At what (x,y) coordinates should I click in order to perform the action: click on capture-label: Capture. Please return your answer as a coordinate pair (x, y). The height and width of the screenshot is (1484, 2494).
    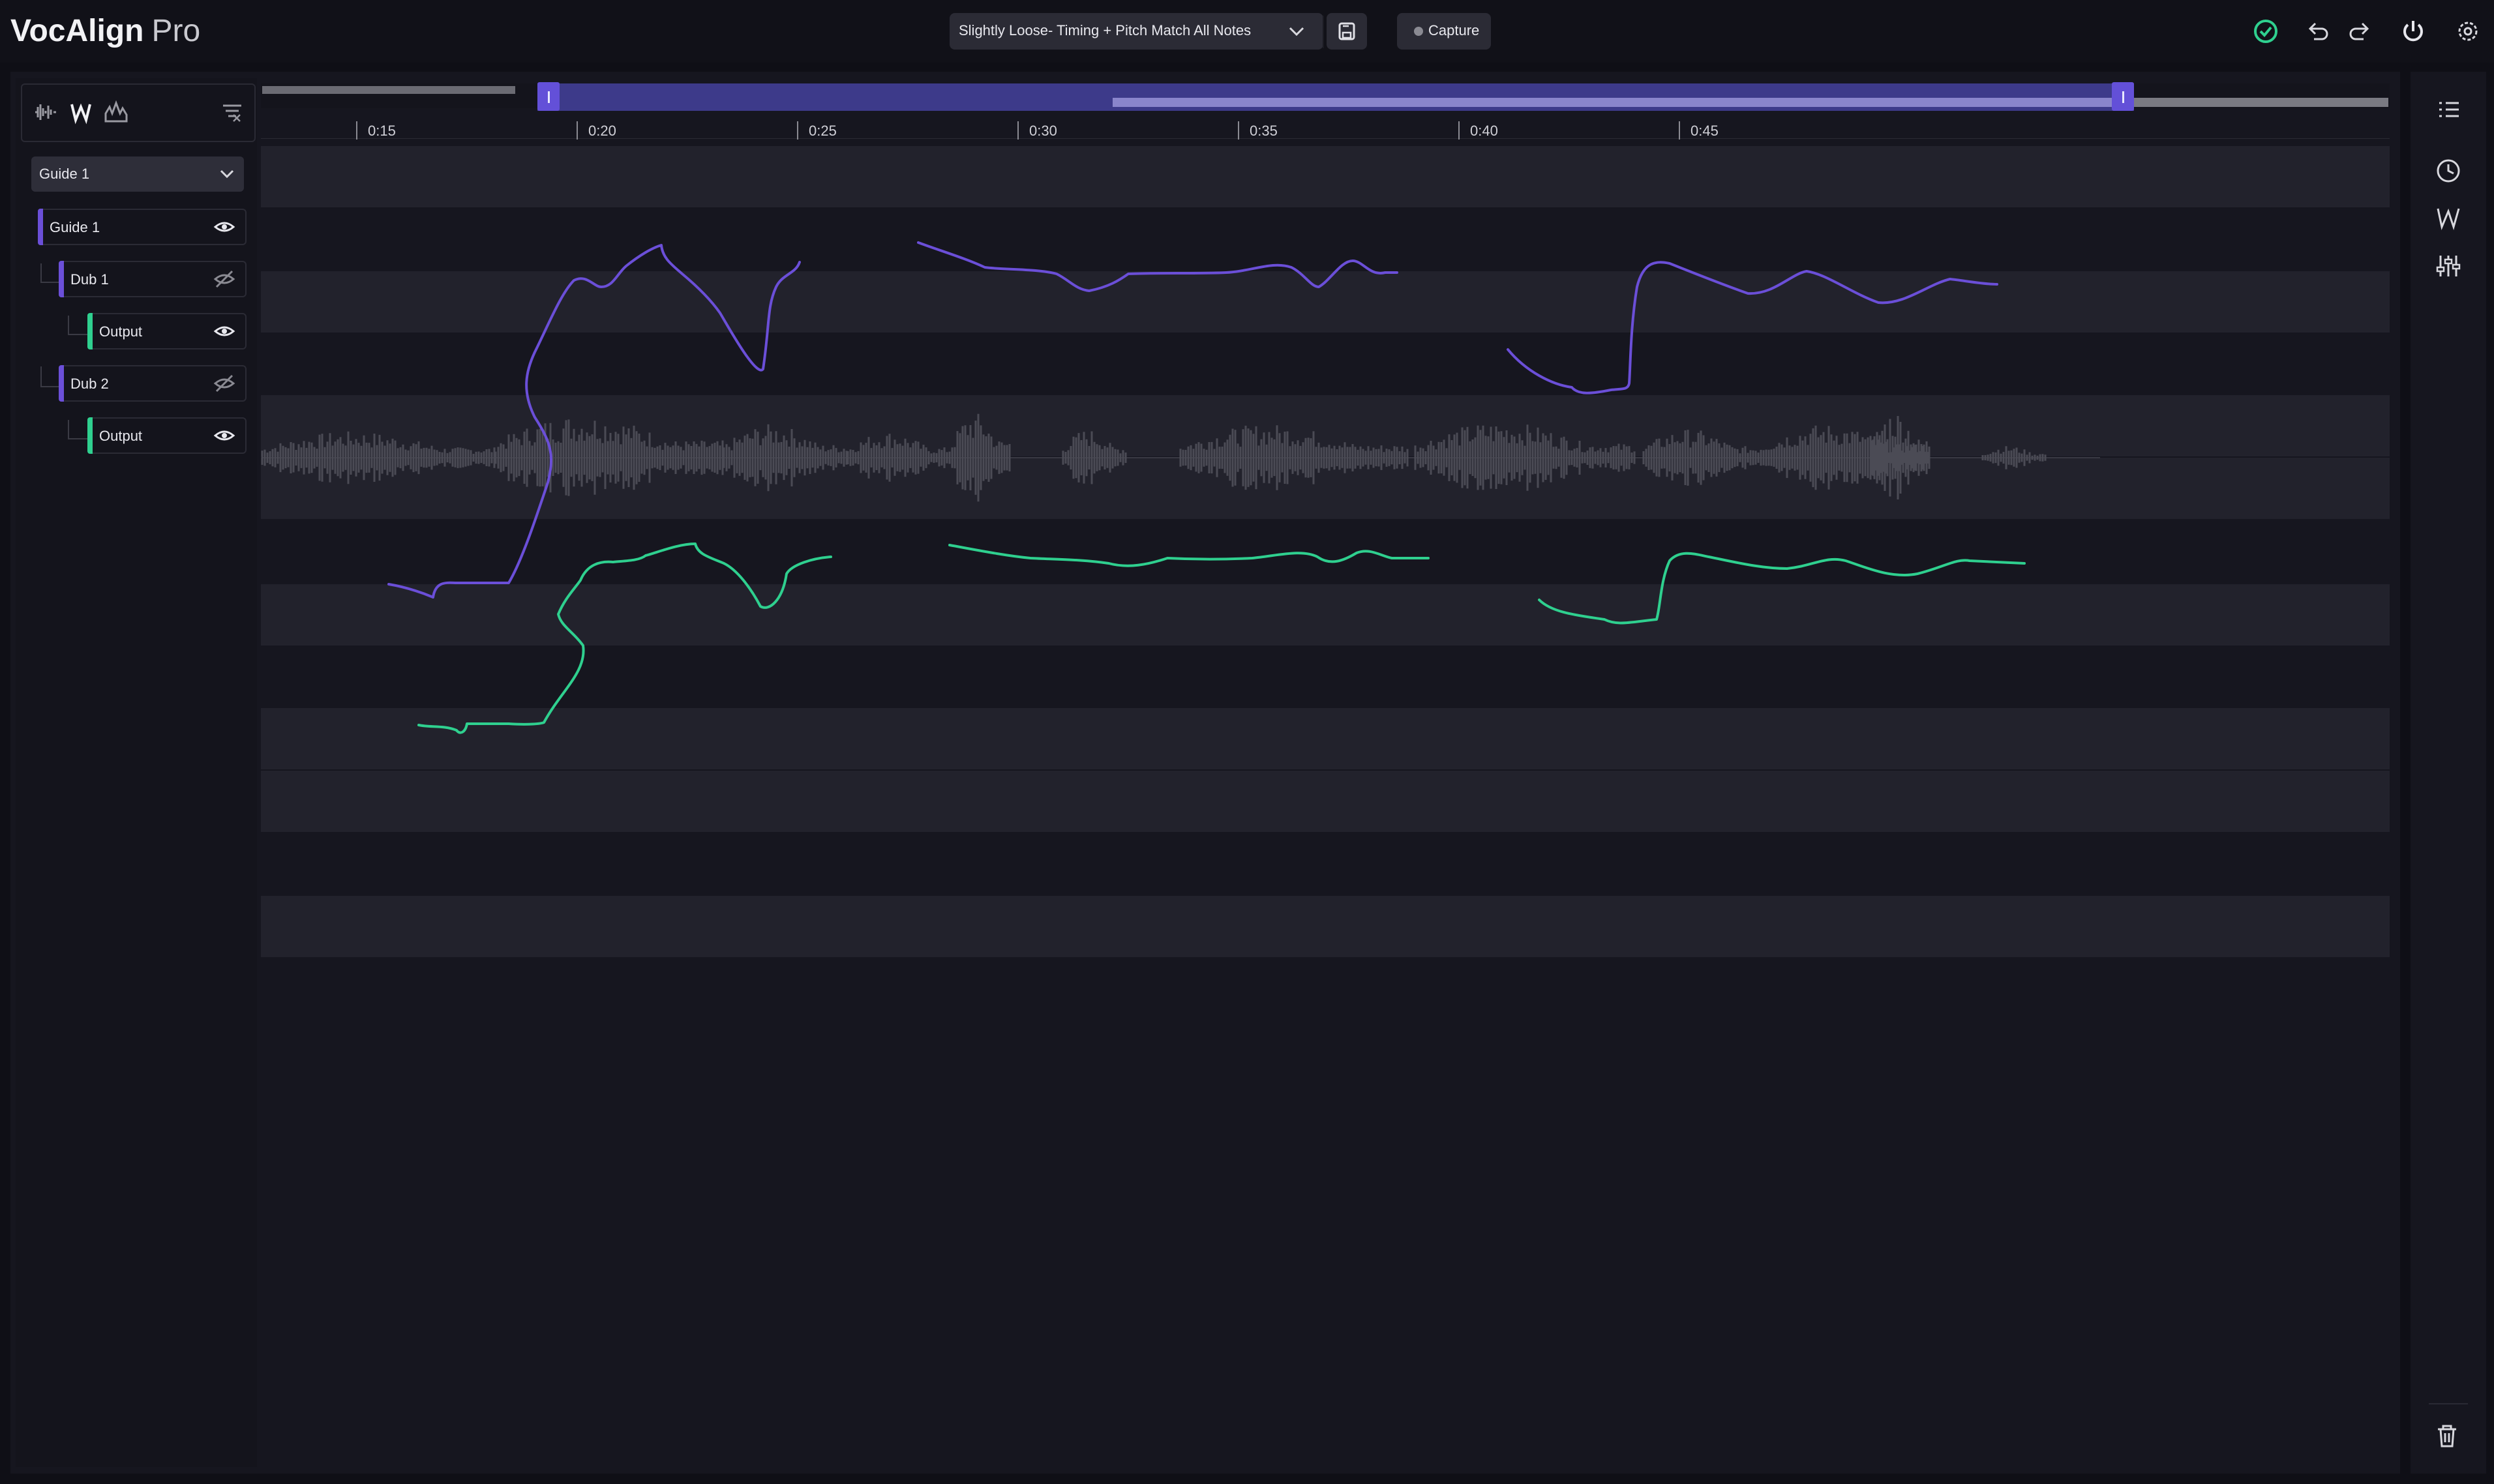
    Looking at the image, I should click on (1454, 30).